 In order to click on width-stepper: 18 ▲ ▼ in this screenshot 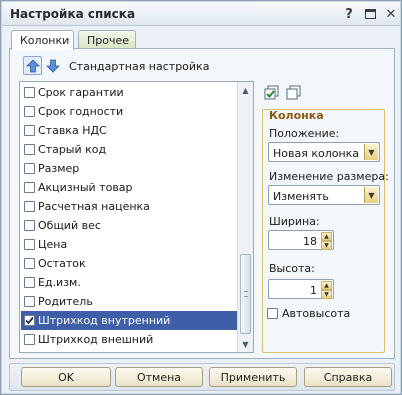, I will do `click(301, 240)`.